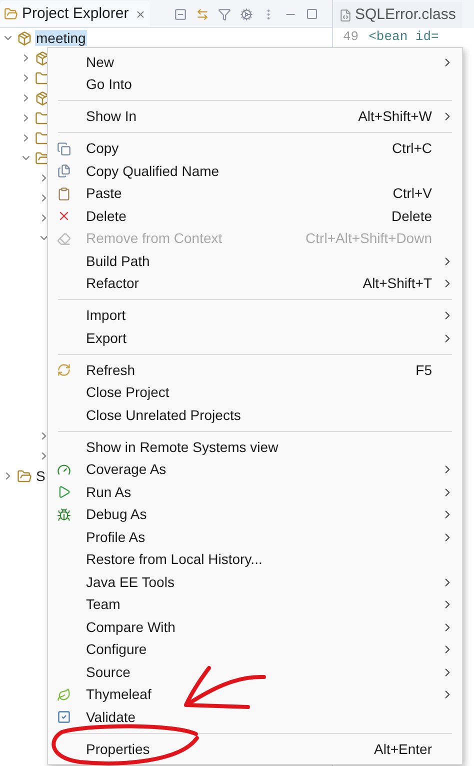 The width and height of the screenshot is (474, 766). What do you see at coordinates (64, 193) in the screenshot?
I see `clipboard-icon` at bounding box center [64, 193].